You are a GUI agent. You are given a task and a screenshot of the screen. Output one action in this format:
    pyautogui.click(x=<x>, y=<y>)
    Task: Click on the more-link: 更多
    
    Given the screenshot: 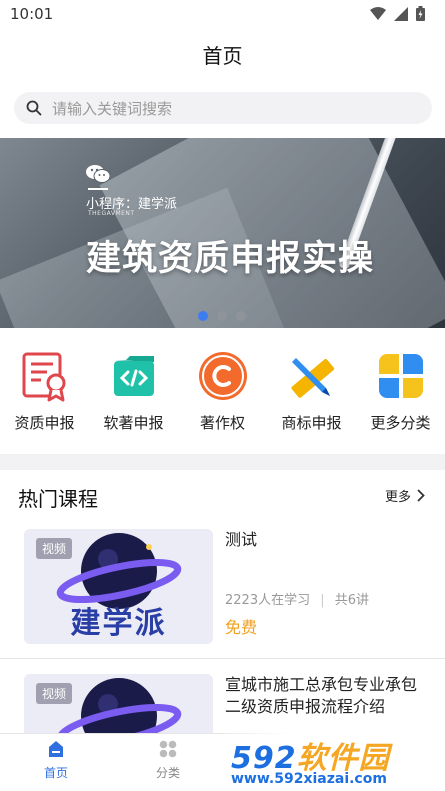 What is the action you would take?
    pyautogui.click(x=405, y=495)
    